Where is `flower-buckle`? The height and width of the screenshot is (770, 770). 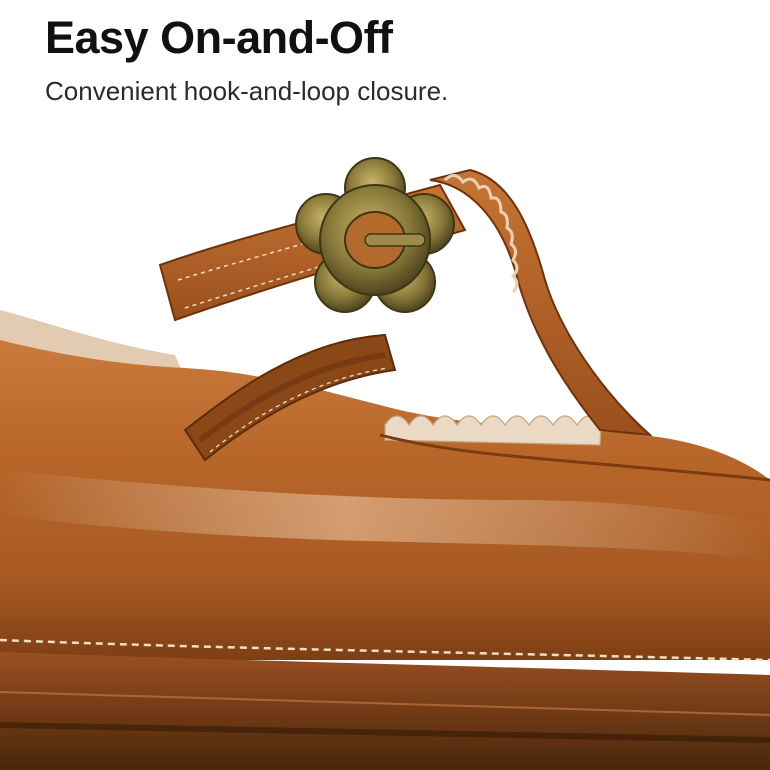
flower-buckle is located at coordinates (375, 235).